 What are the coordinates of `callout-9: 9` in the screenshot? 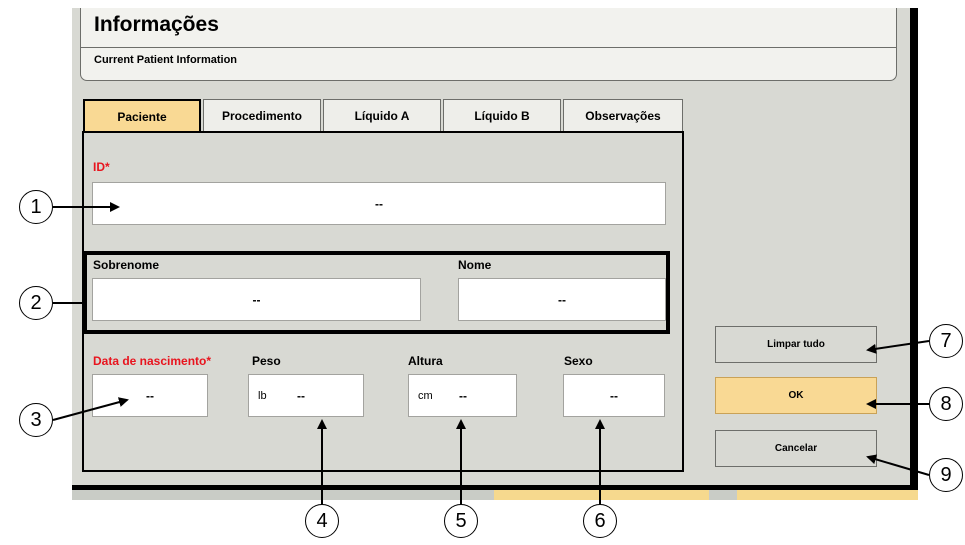 It's located at (946, 475).